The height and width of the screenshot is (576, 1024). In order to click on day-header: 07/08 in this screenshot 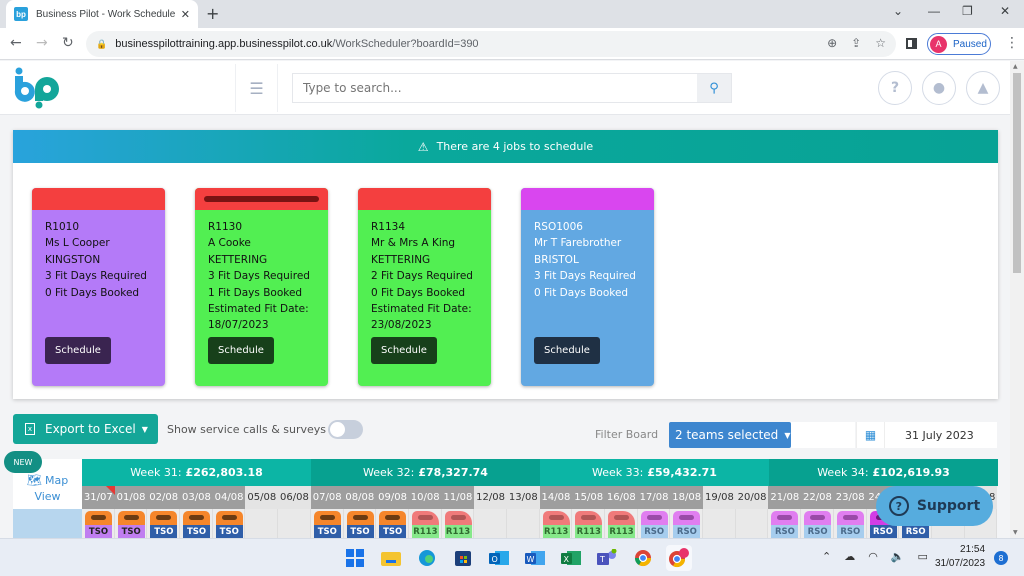, I will do `click(327, 497)`.